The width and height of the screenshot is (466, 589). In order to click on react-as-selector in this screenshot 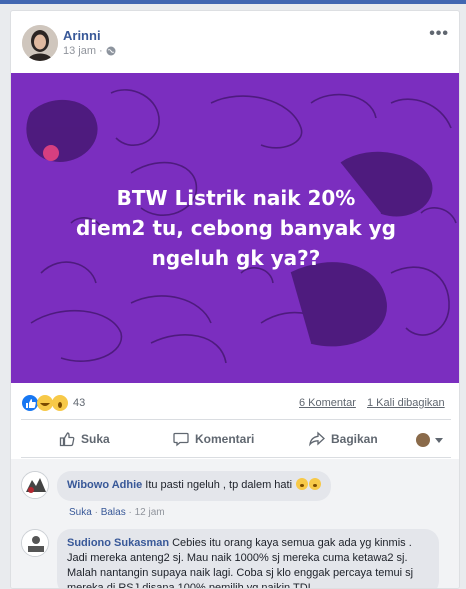, I will do `click(429, 440)`.